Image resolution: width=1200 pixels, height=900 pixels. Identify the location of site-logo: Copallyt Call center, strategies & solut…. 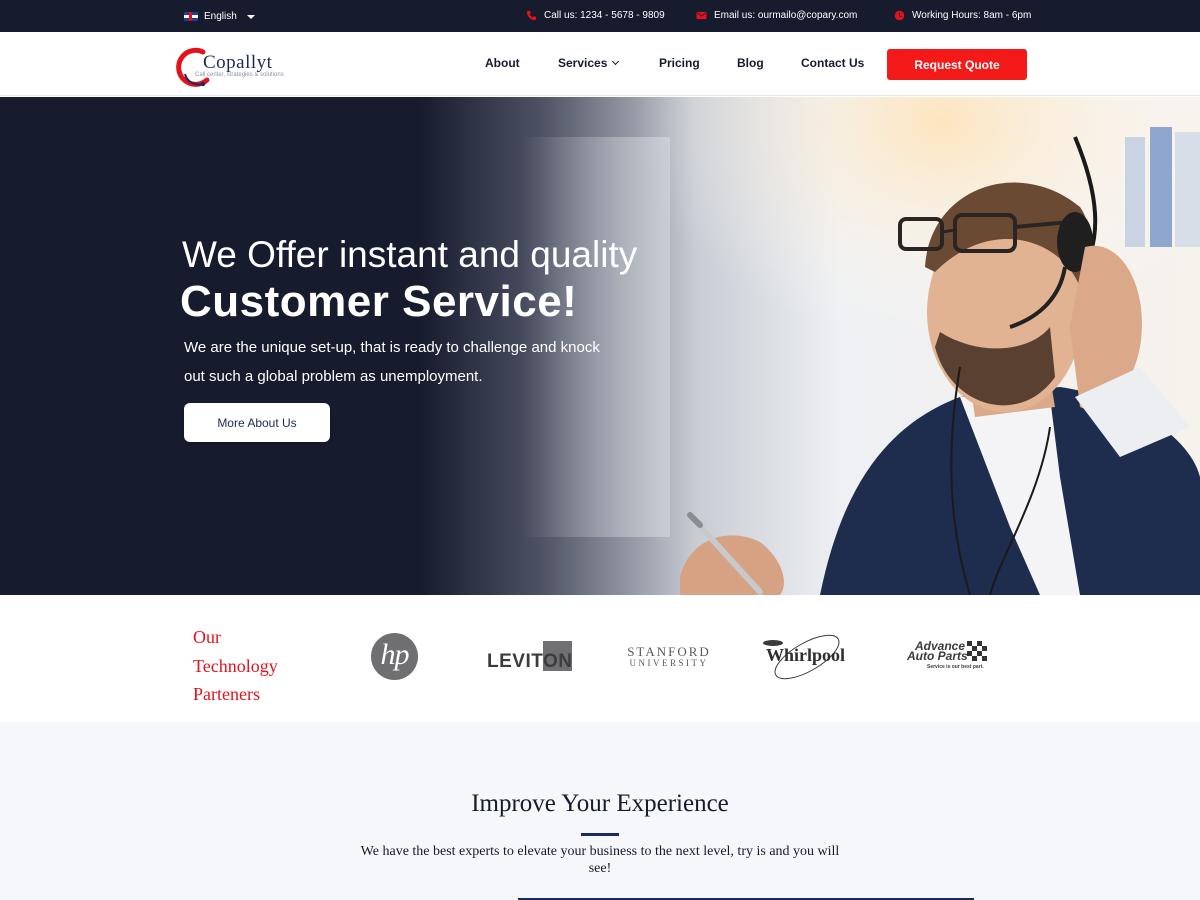
(233, 65).